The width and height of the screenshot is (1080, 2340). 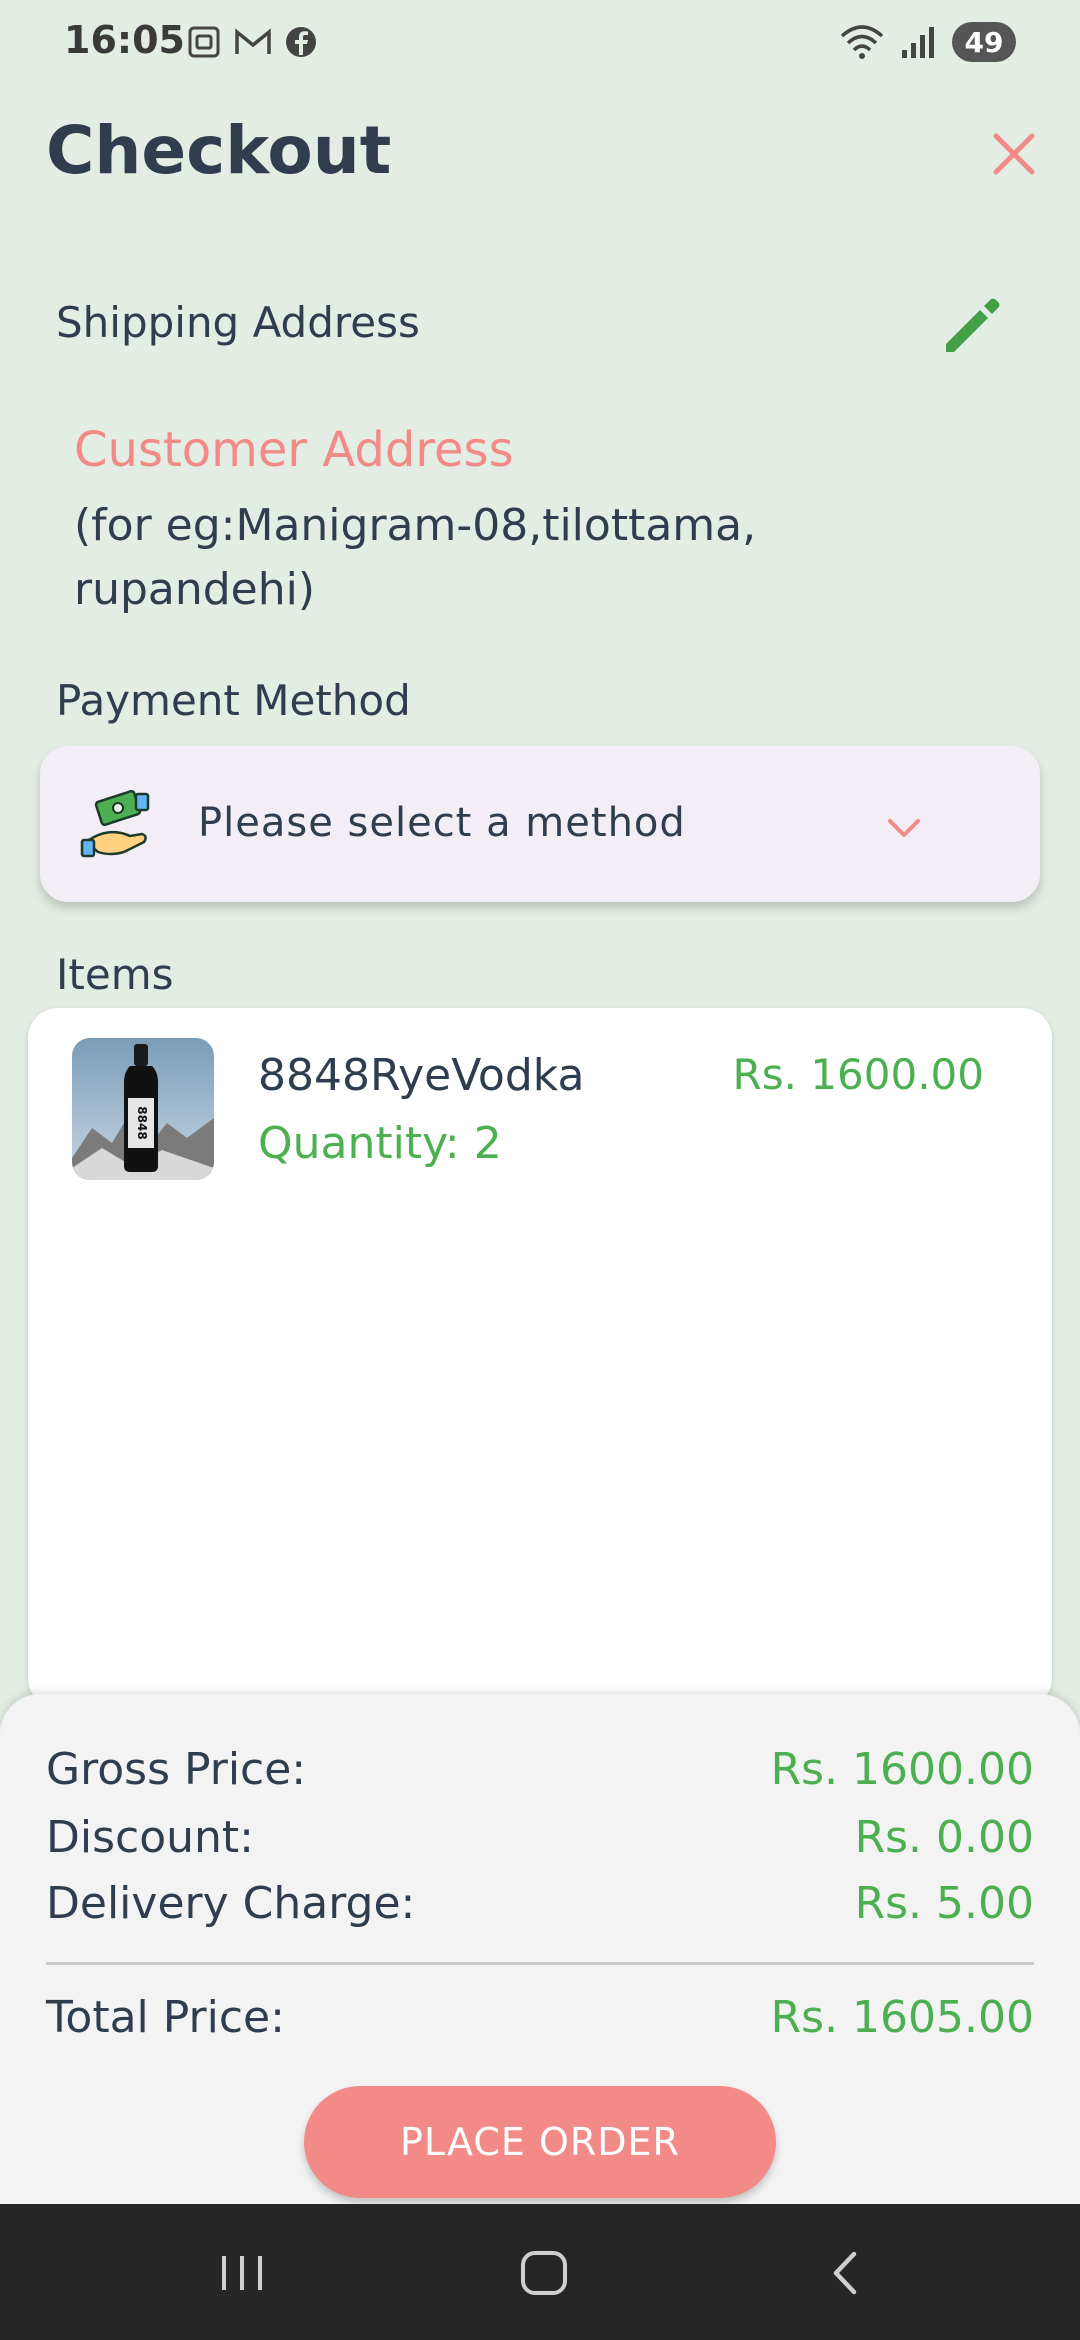 I want to click on gross-price-label: Gross Price:, so click(x=176, y=1769).